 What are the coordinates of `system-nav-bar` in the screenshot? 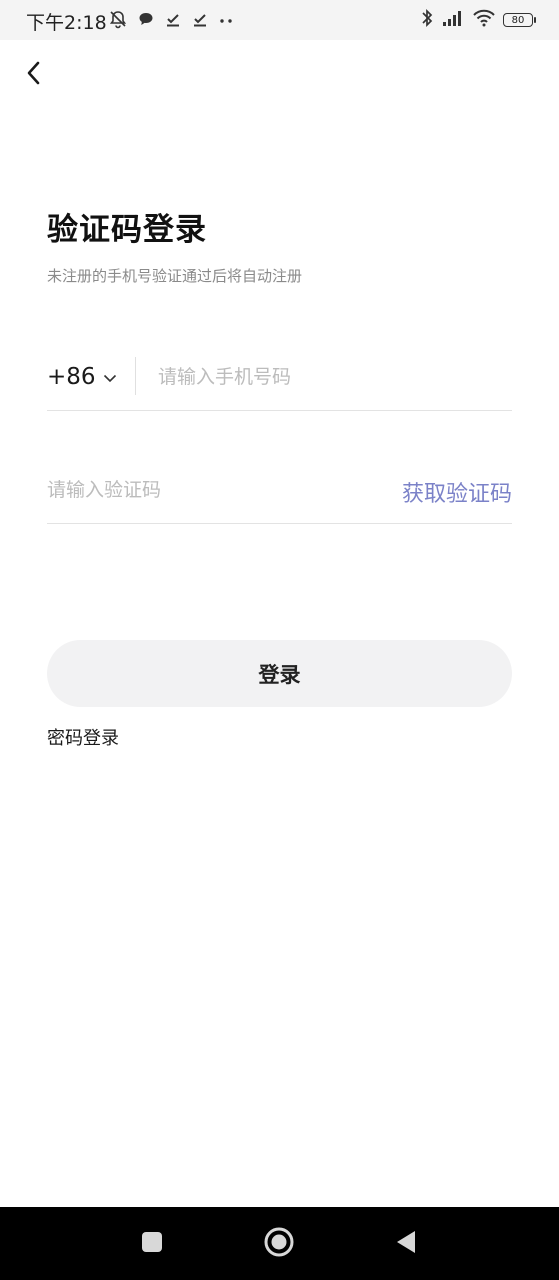 It's located at (279, 1243).